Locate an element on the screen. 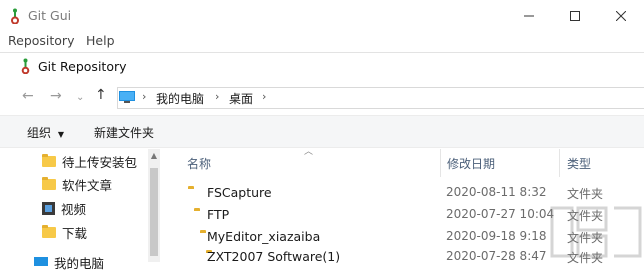 The height and width of the screenshot is (273, 644). sidebar-item-downloads: 下载 is located at coordinates (64, 232).